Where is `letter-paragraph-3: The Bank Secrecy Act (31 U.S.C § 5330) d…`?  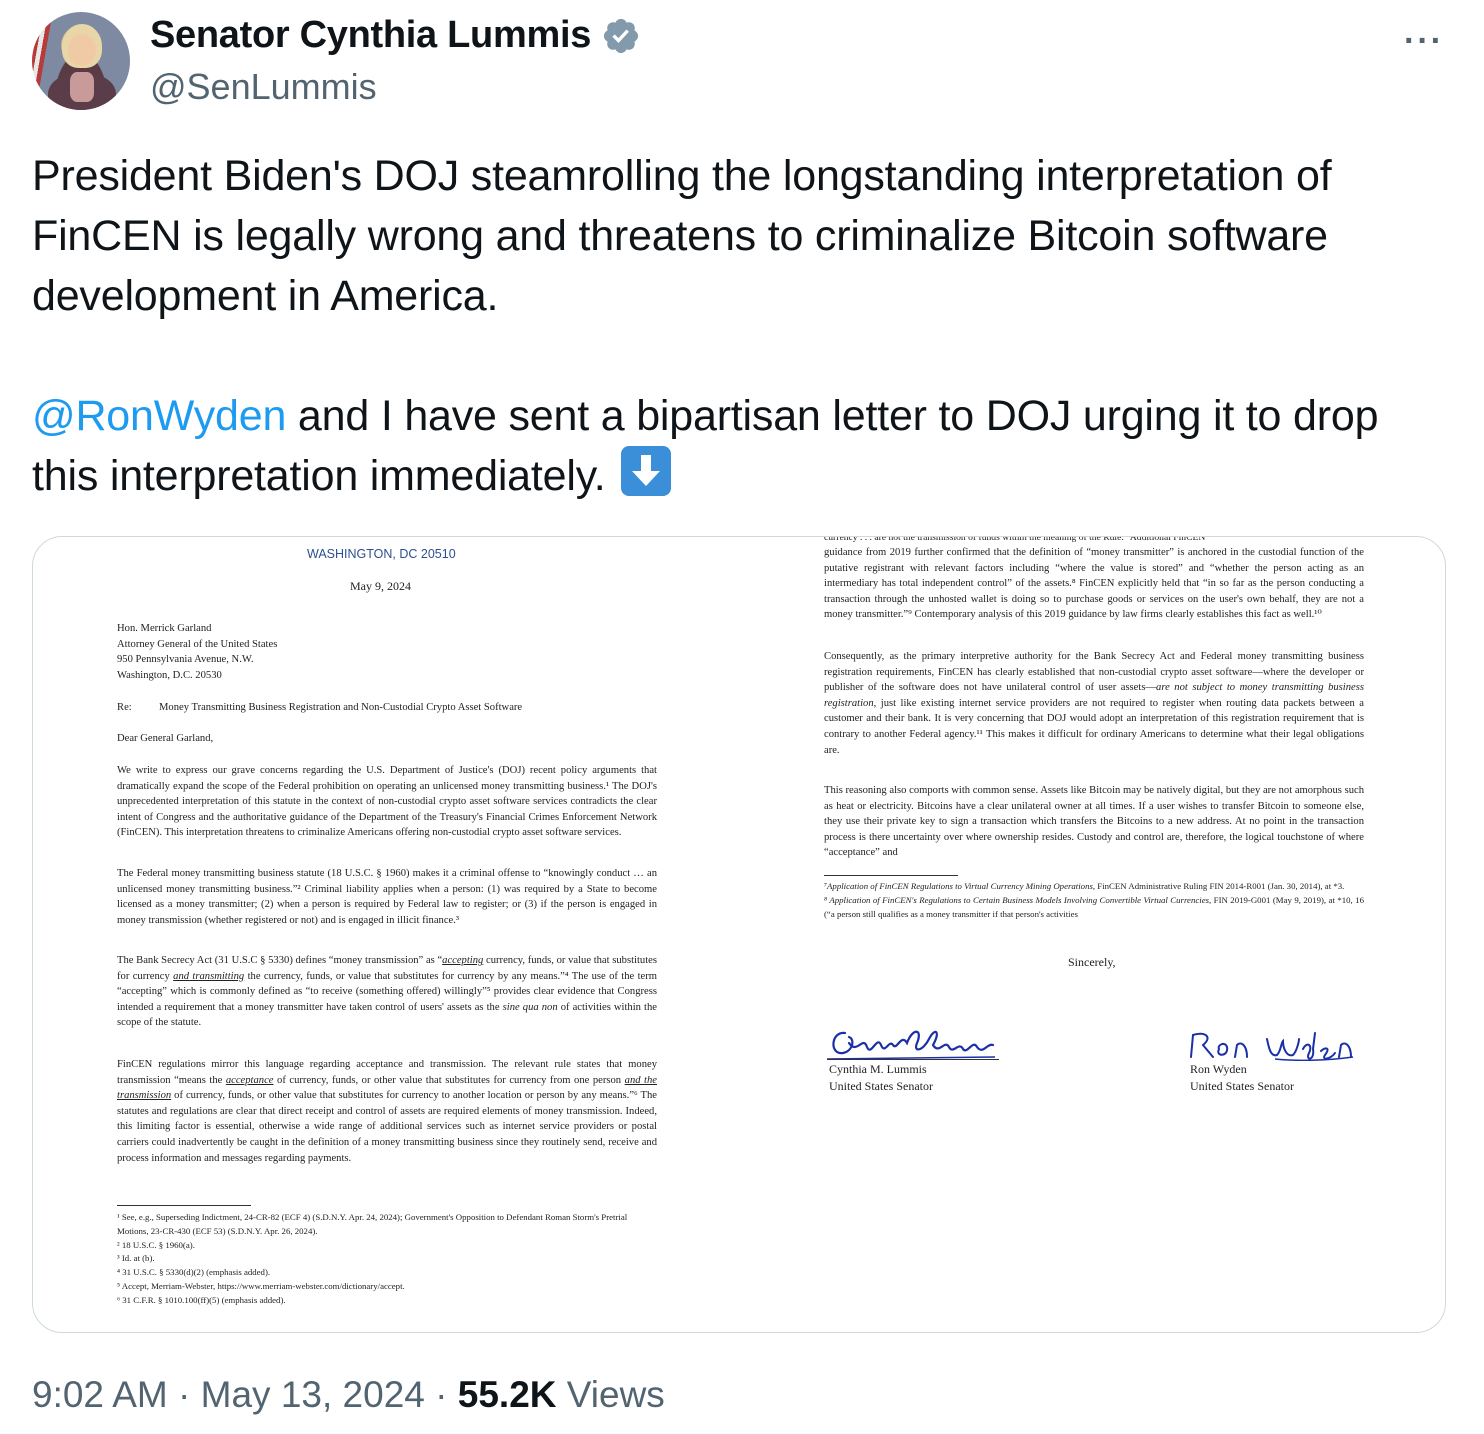 letter-paragraph-3: The Bank Secrecy Act (31 U.S.C § 5330) d… is located at coordinates (387, 992).